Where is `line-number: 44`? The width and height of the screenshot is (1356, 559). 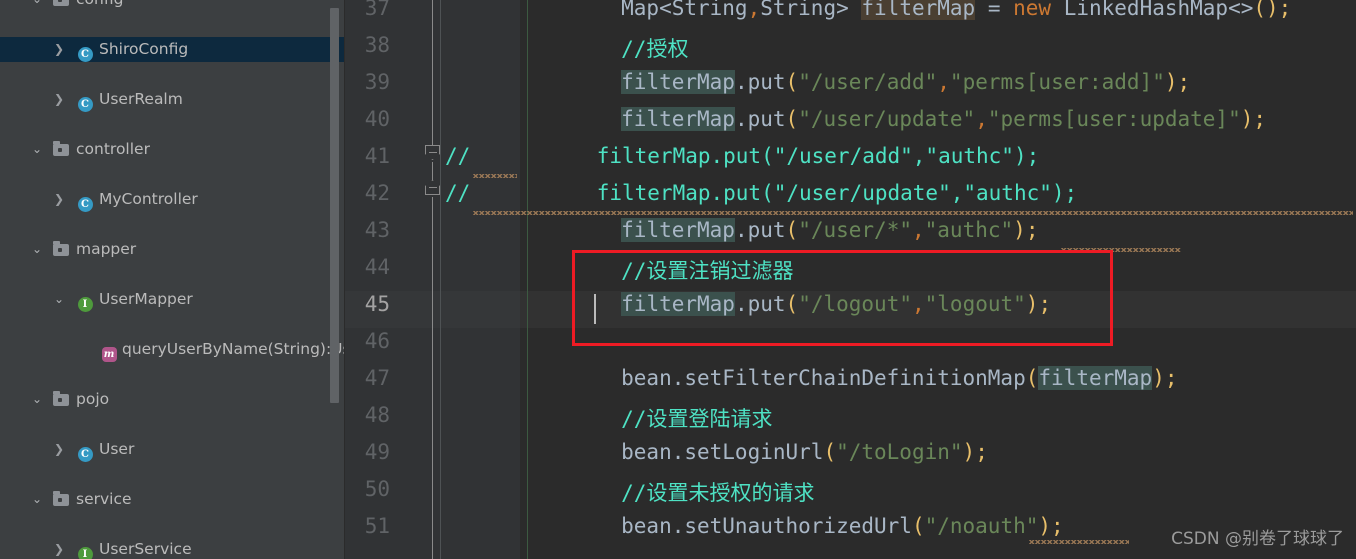 line-number: 44 is located at coordinates (377, 267).